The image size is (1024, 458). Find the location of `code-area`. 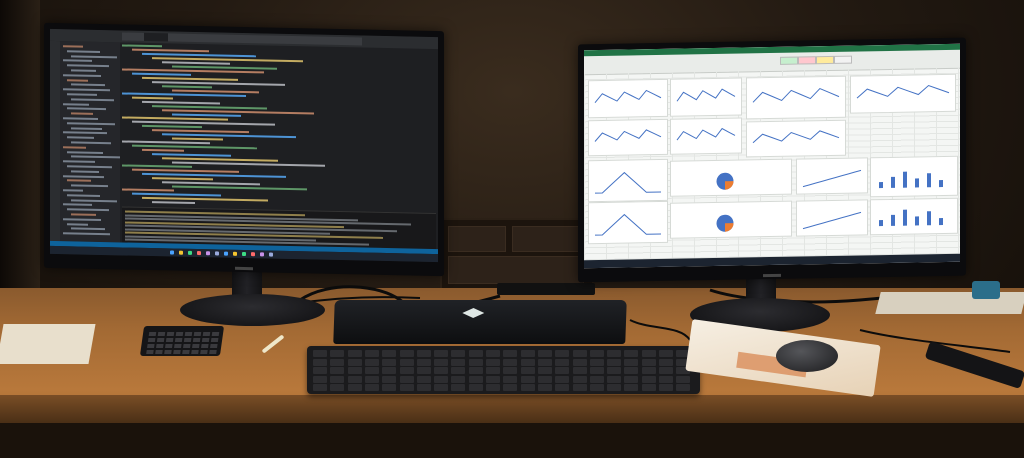

code-area is located at coordinates (272, 127).